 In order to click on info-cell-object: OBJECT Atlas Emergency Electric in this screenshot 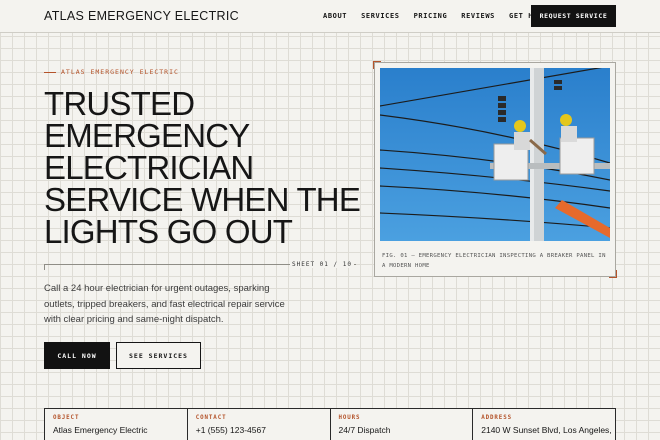, I will do `click(116, 424)`.